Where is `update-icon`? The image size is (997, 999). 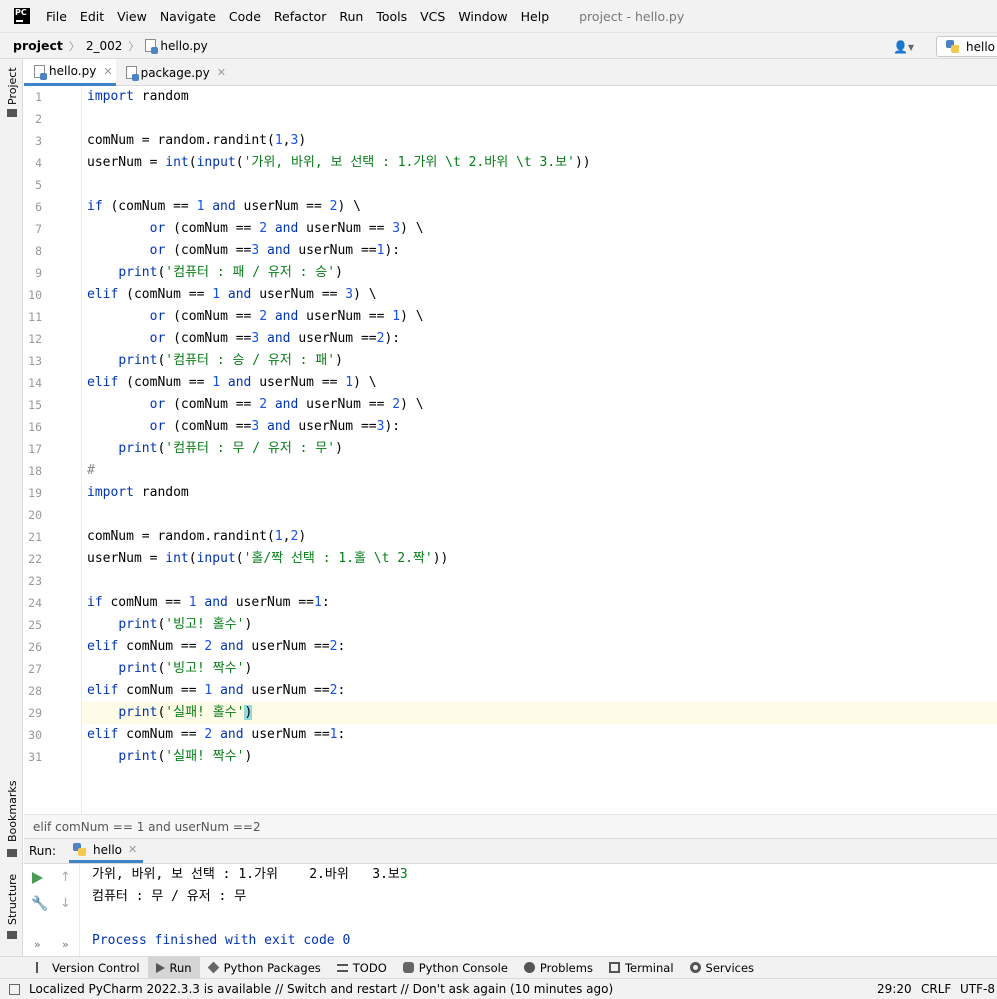 update-icon is located at coordinates (14, 989).